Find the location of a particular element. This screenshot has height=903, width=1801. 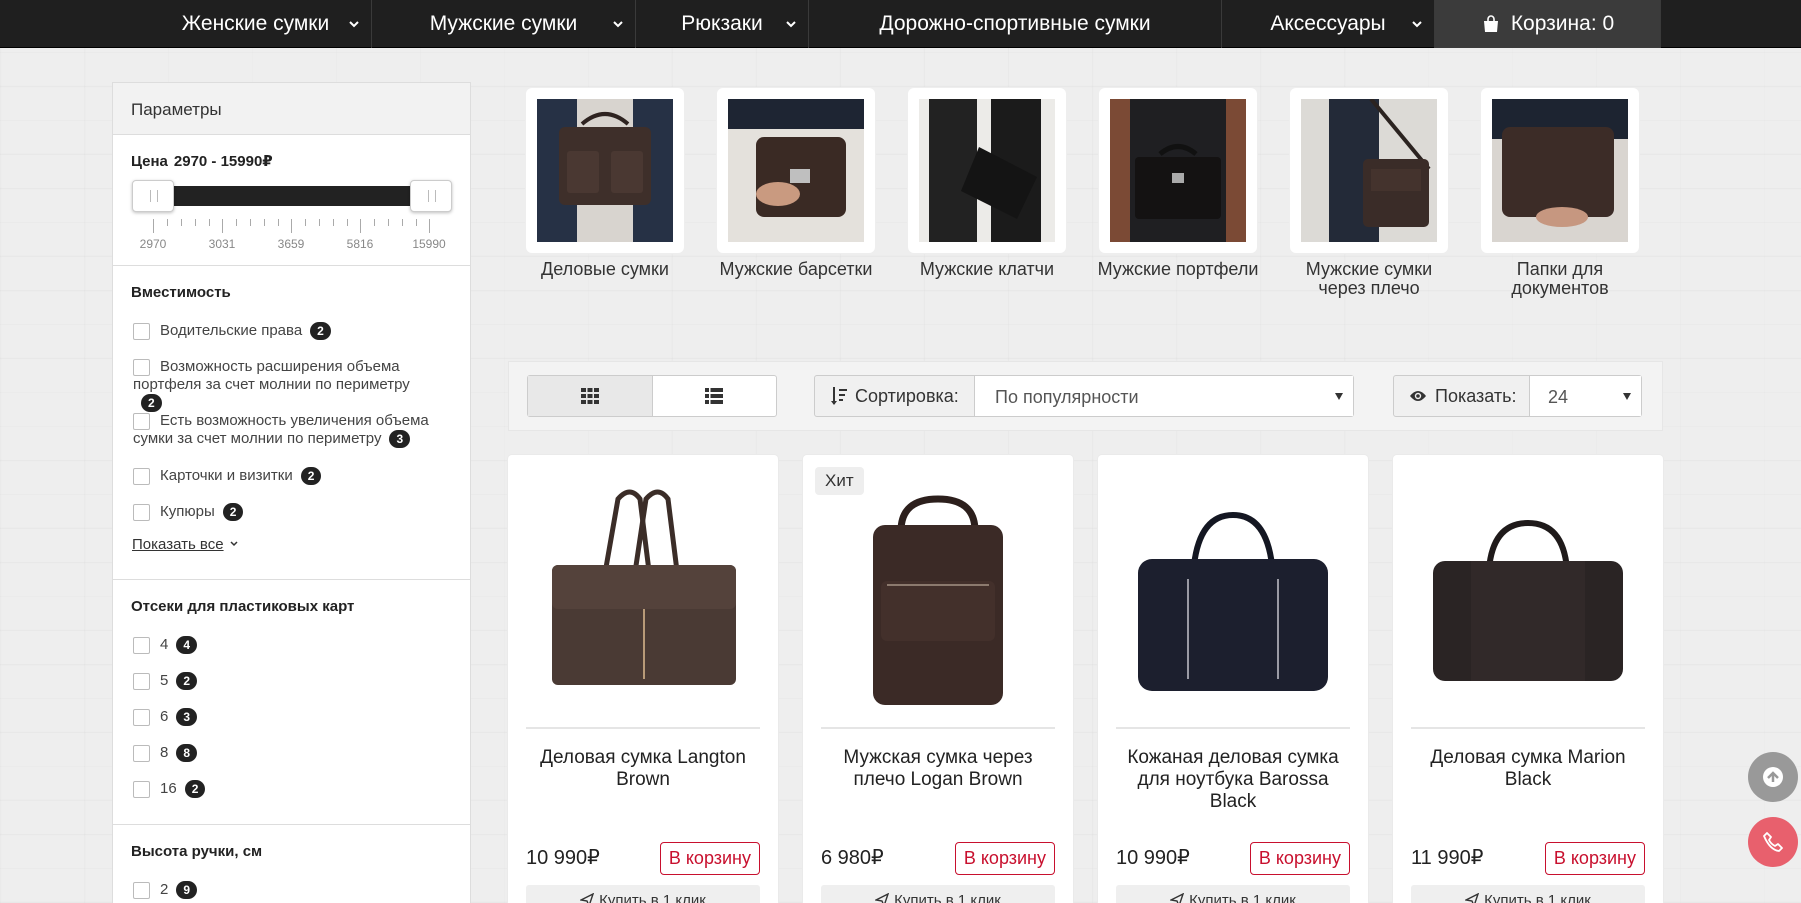

filter-option: Водительские права 2 is located at coordinates (295, 331).